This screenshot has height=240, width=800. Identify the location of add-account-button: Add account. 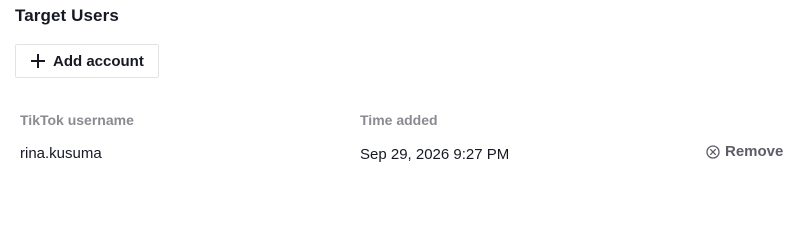
(87, 61).